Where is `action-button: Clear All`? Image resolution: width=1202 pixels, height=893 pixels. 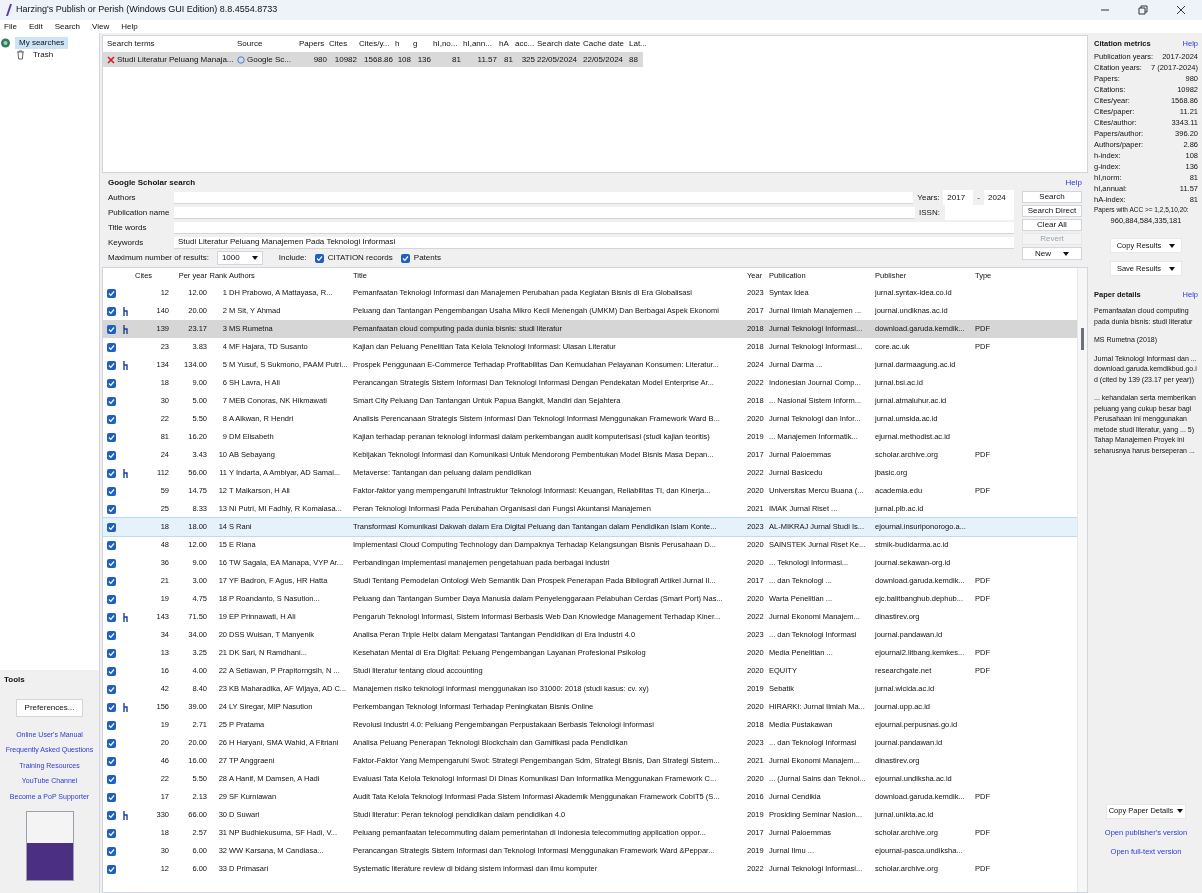
action-button: Clear All is located at coordinates (1052, 225).